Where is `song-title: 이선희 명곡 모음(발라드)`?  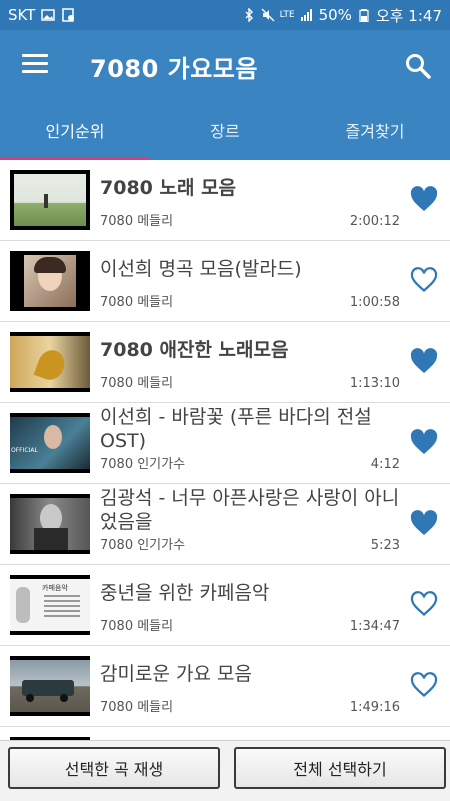
song-title: 이선희 명곡 모음(발라드) is located at coordinates (201, 269).